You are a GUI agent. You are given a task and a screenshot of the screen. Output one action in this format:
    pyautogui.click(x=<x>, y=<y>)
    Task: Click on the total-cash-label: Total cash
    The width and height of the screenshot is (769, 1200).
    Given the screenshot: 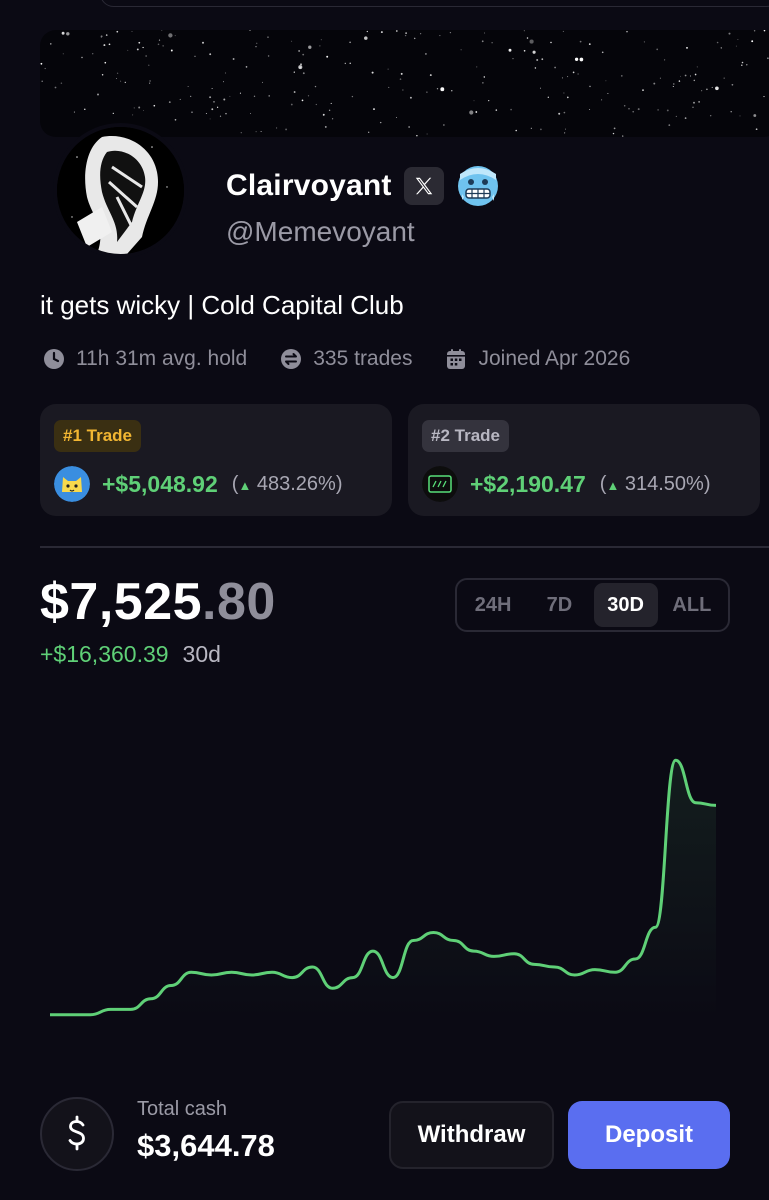 What is the action you would take?
    pyautogui.click(x=182, y=1109)
    